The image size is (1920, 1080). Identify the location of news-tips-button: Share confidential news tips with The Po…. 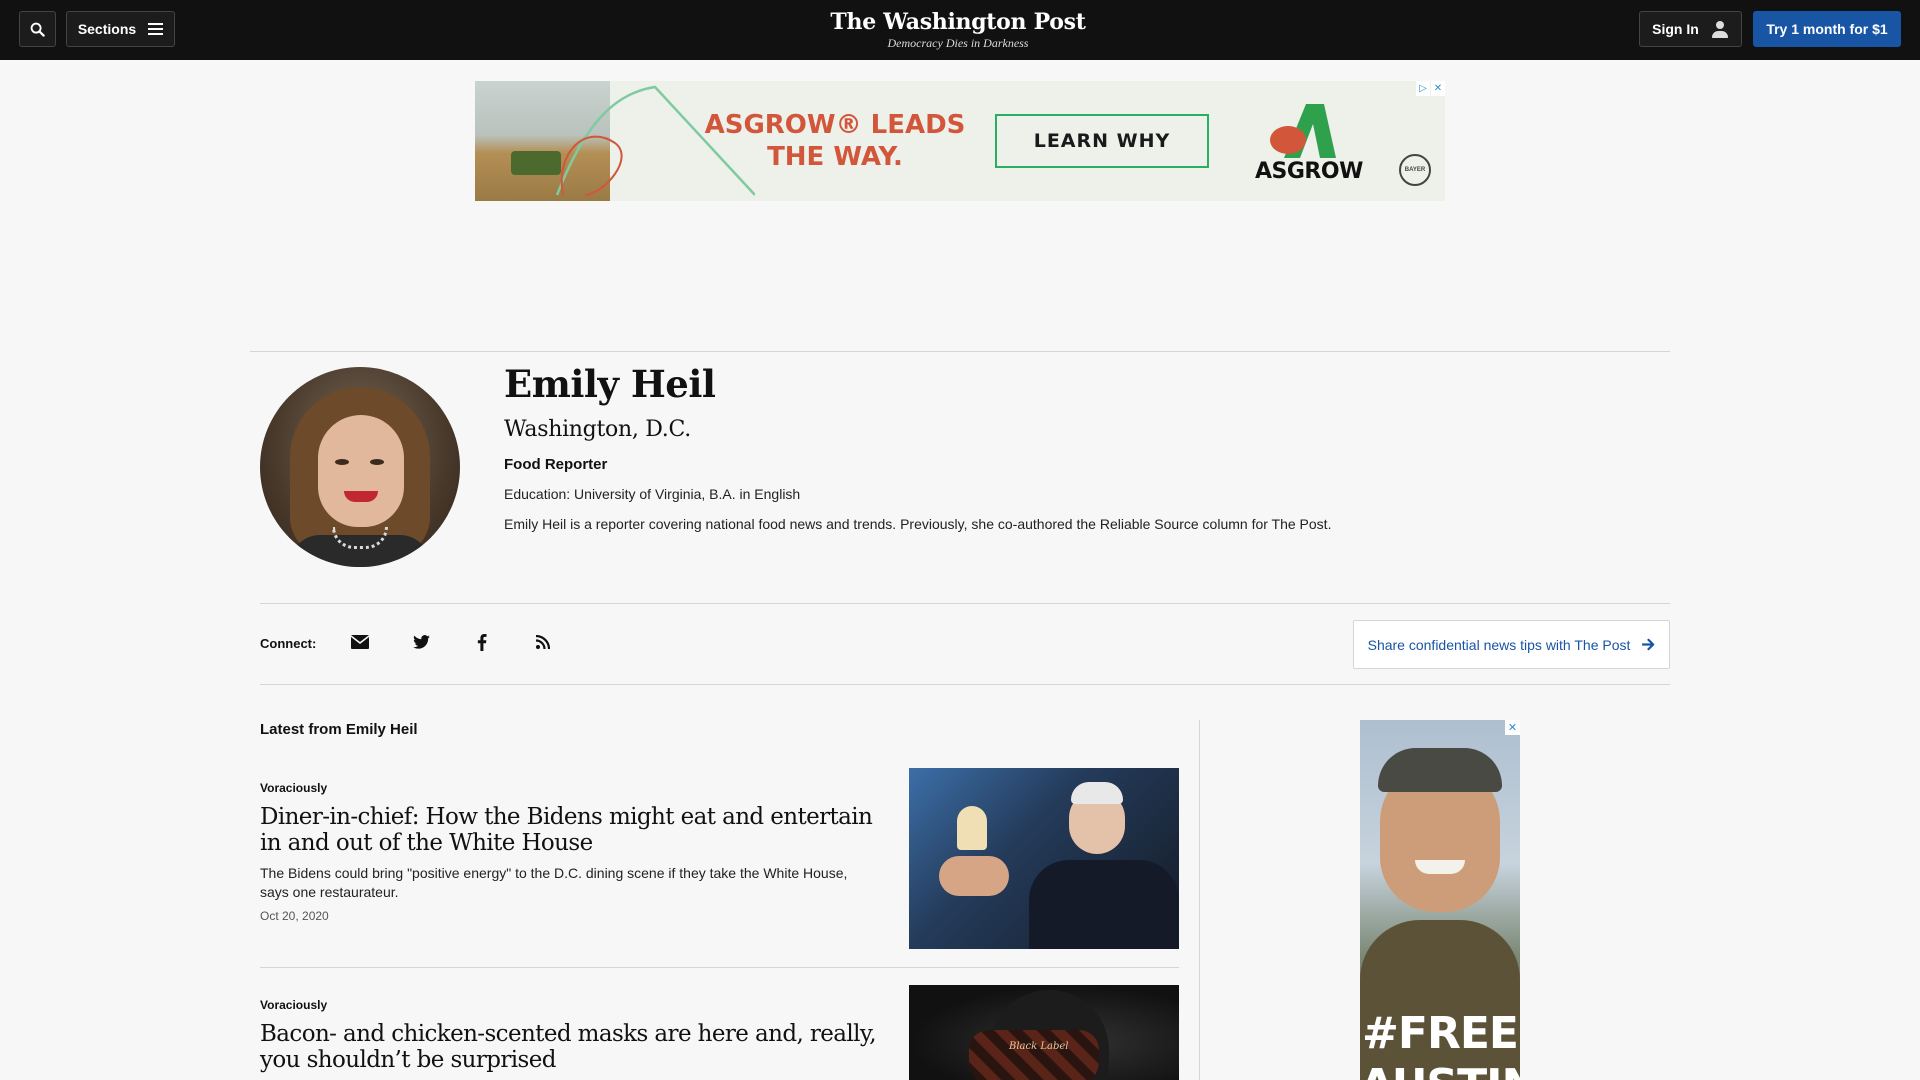
(1511, 644).